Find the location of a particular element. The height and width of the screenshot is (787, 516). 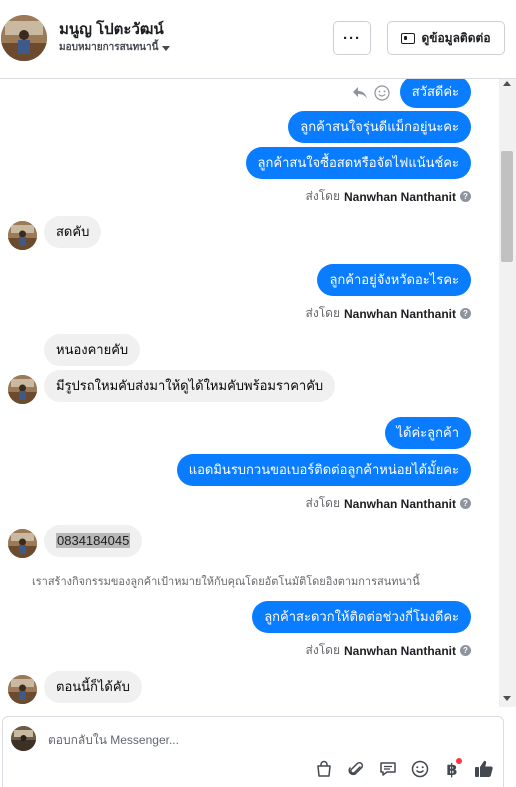

message-bubble-outgoing: ลูกค้าอยู่จังหวัดอะไรคะ is located at coordinates (394, 280).